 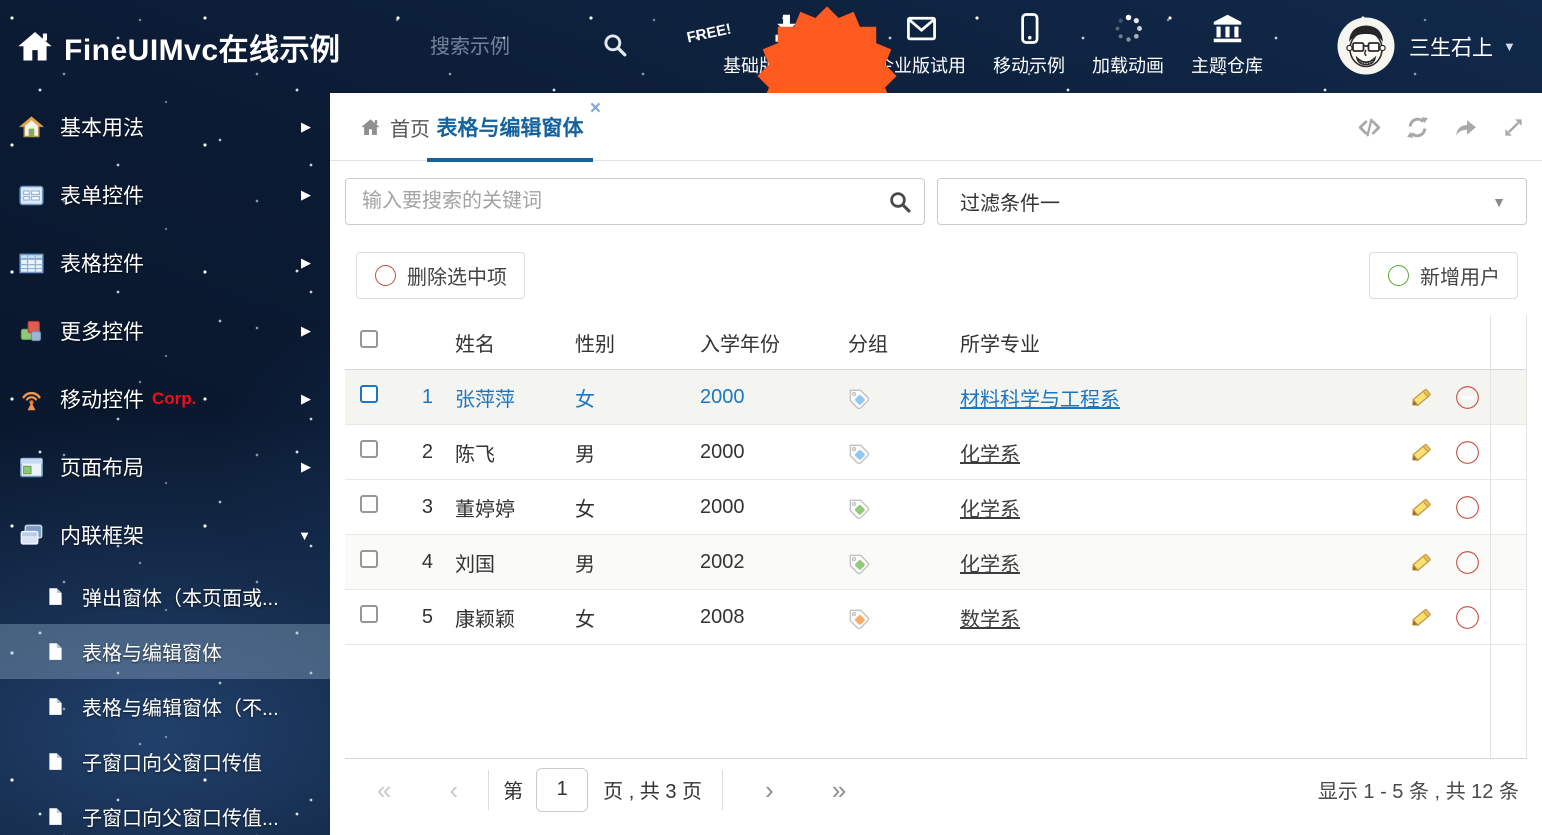 What do you see at coordinates (427, 396) in the screenshot?
I see `row-number: 1` at bounding box center [427, 396].